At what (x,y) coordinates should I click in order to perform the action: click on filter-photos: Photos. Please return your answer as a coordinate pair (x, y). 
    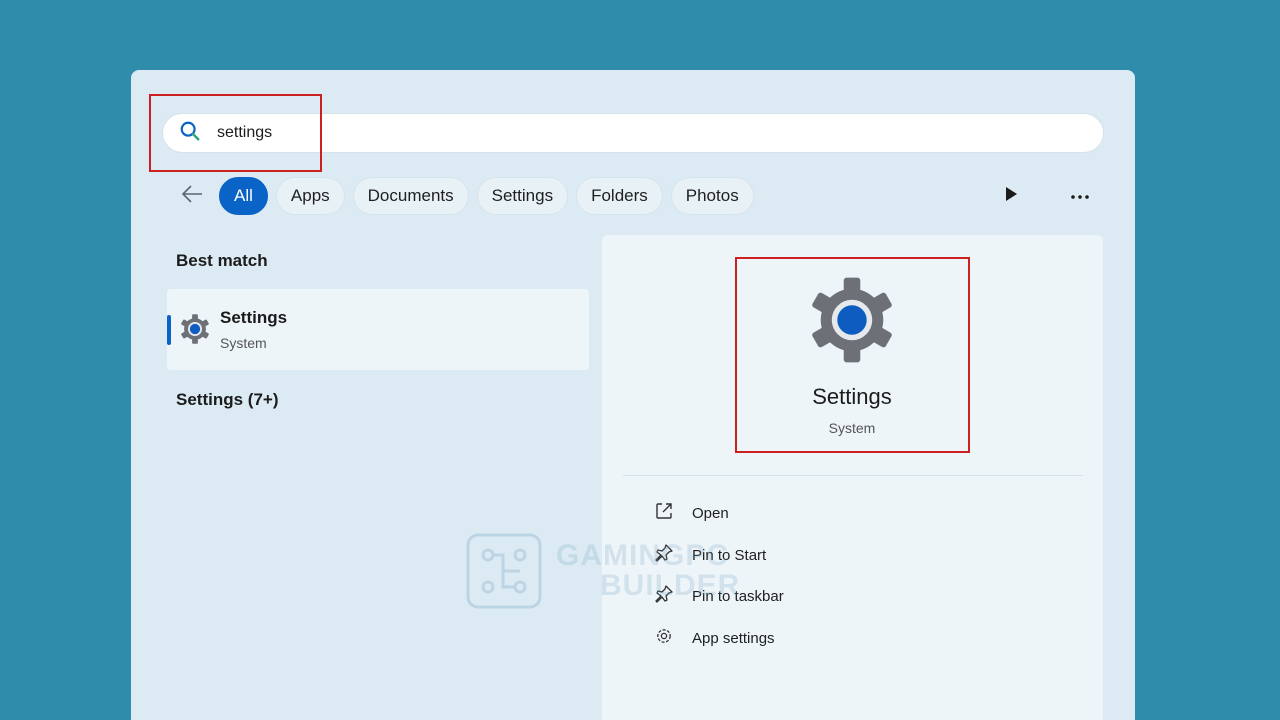
    Looking at the image, I should click on (712, 196).